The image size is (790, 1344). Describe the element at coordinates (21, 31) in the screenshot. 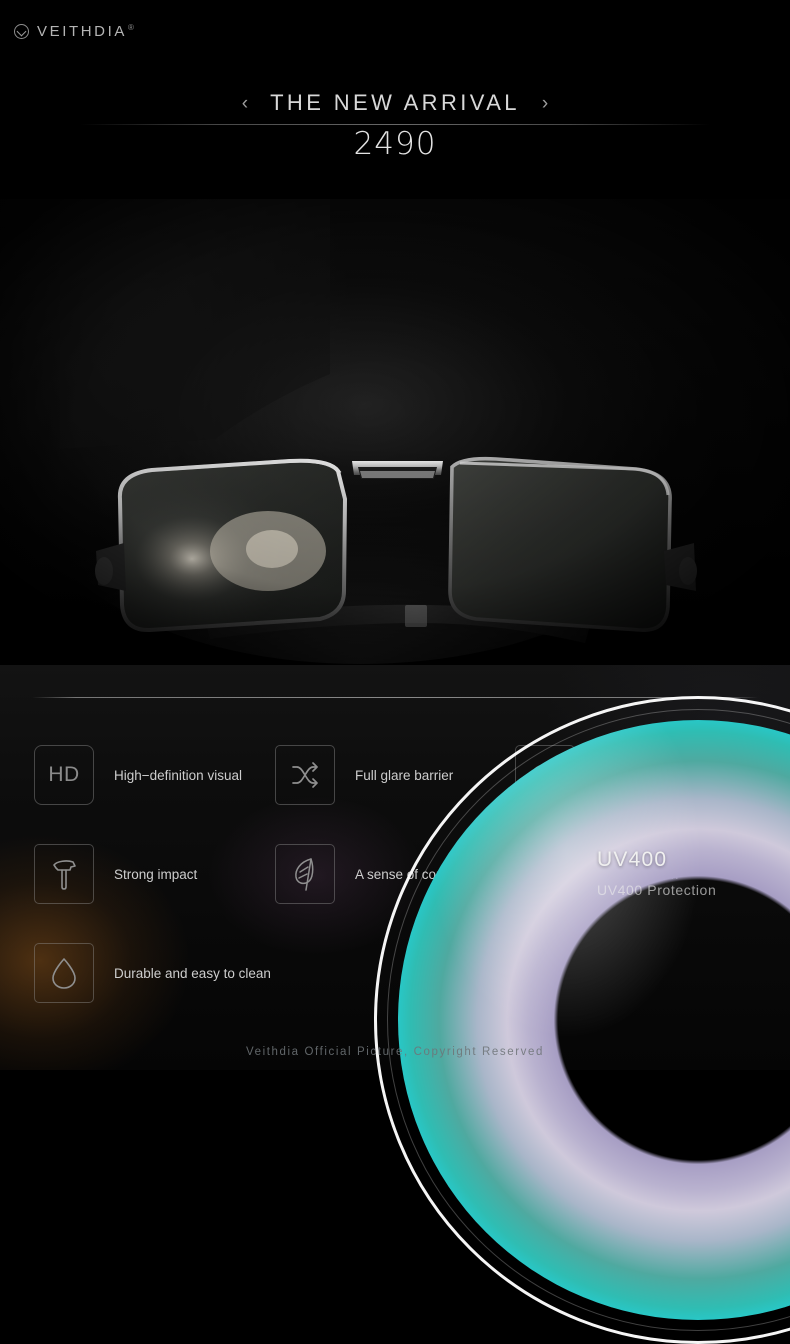

I see `chevron-in-circle-icon` at that location.